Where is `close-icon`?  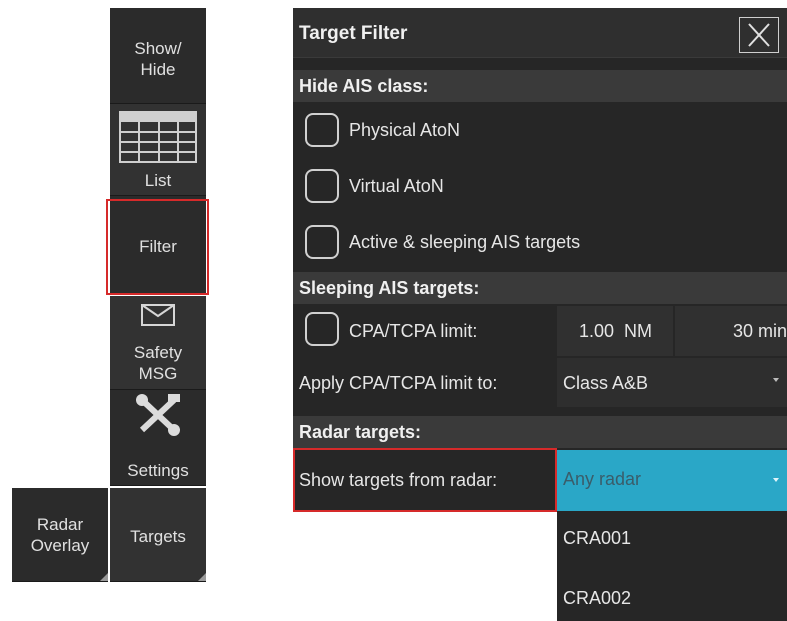
close-icon is located at coordinates (759, 35).